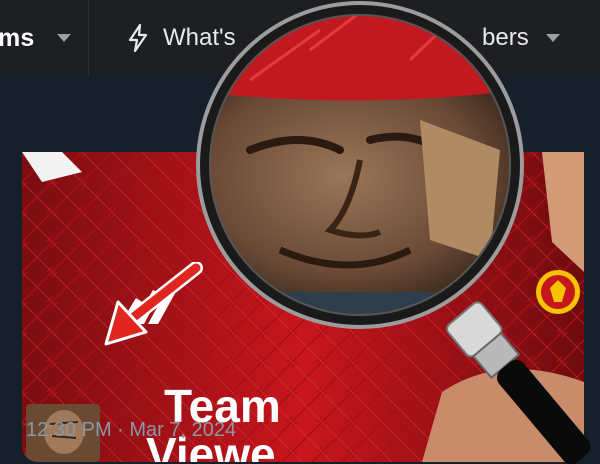 Image resolution: width=600 pixels, height=464 pixels. Describe the element at coordinates (17, 37) in the screenshot. I see `tab-communities-label: ms` at that location.